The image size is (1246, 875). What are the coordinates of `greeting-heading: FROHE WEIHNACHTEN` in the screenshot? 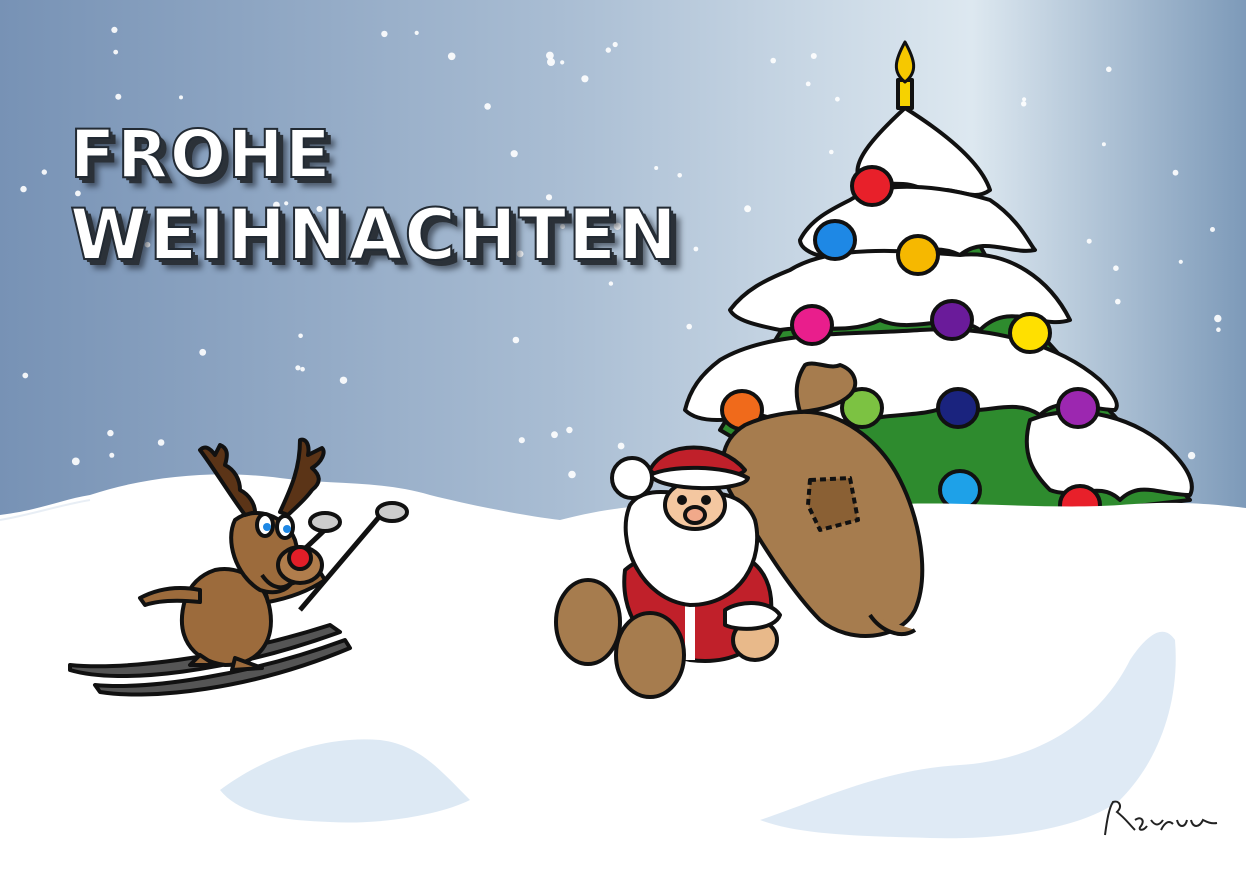 It's located at (374, 196).